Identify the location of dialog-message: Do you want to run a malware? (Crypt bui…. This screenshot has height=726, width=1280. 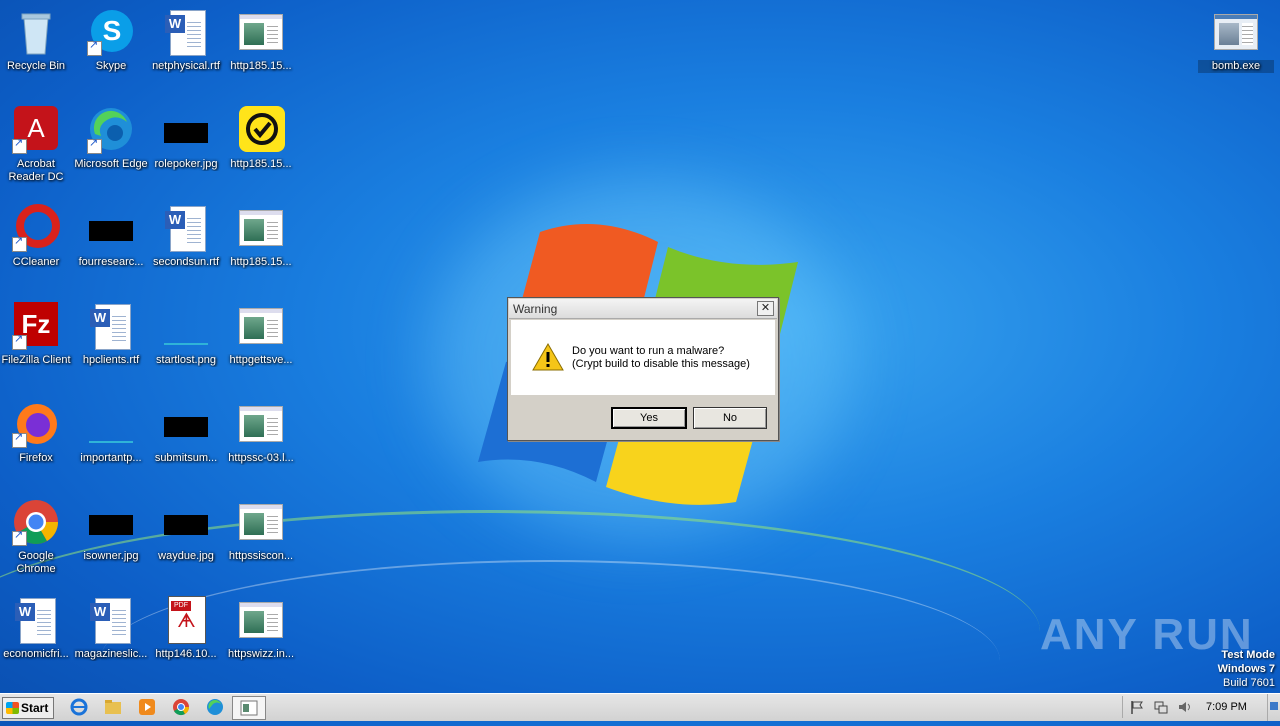
(661, 358).